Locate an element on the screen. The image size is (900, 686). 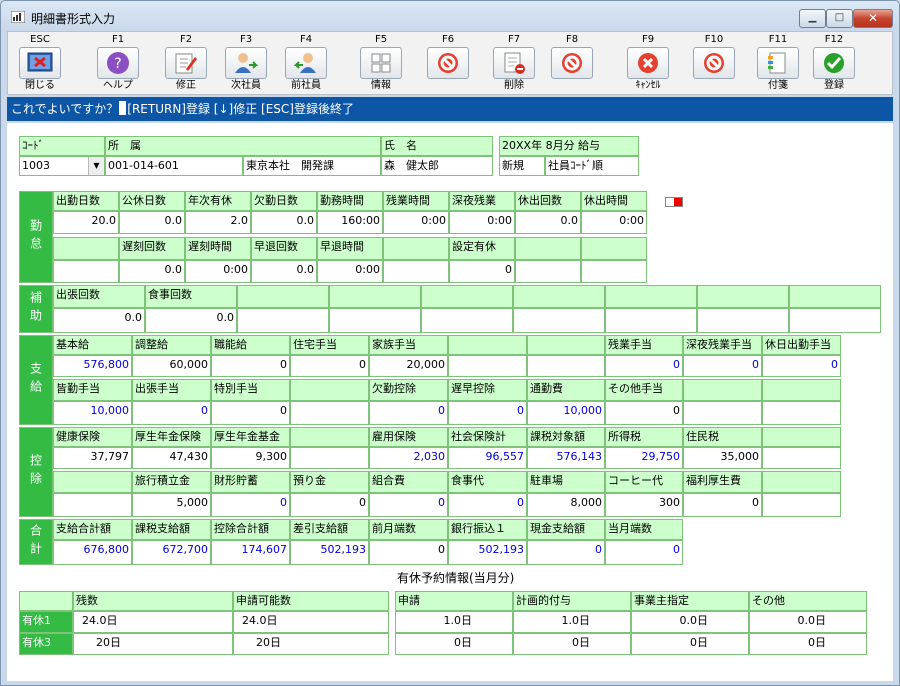
fkey-f4-button: F4 前社員 is located at coordinates (306, 64).